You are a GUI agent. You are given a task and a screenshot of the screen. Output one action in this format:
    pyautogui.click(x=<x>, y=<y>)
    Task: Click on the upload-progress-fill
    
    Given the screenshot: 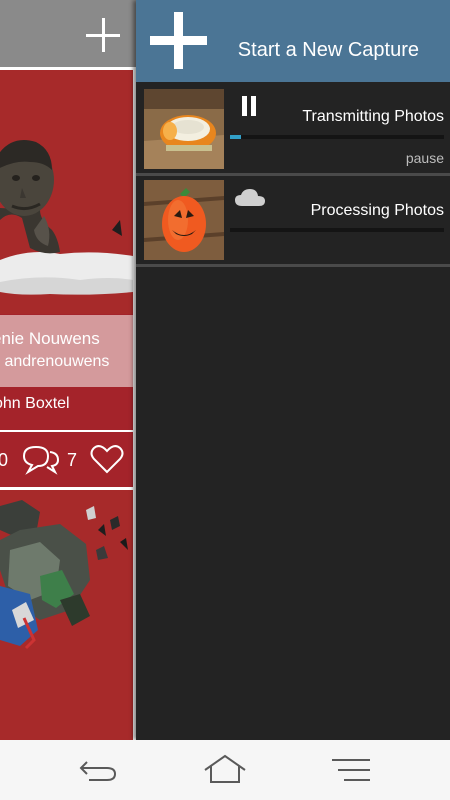 What is the action you would take?
    pyautogui.click(x=235, y=137)
    